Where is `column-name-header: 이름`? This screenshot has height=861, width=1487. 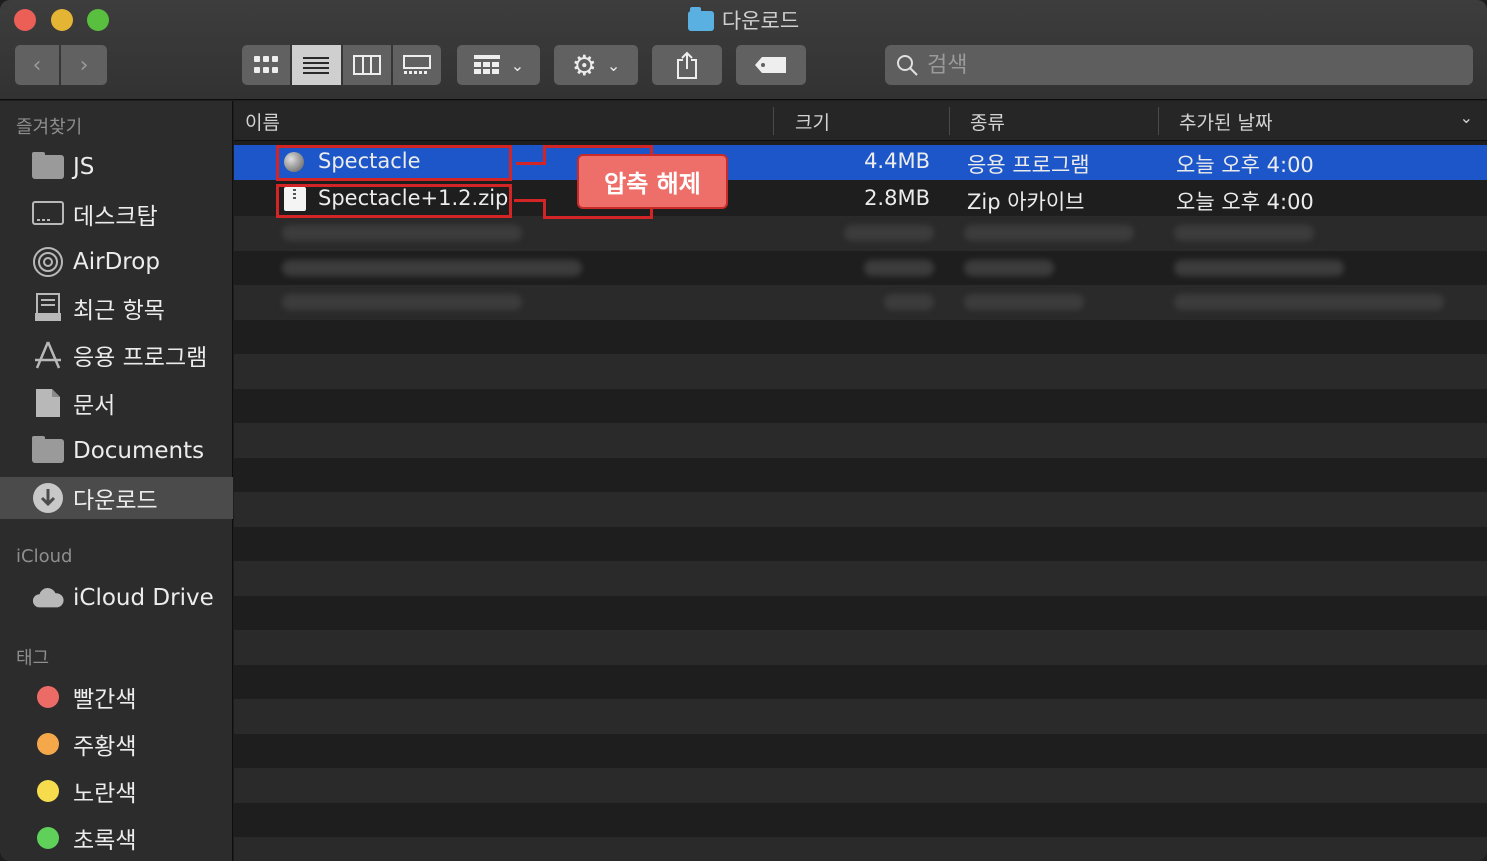 column-name-header: 이름 is located at coordinates (262, 121).